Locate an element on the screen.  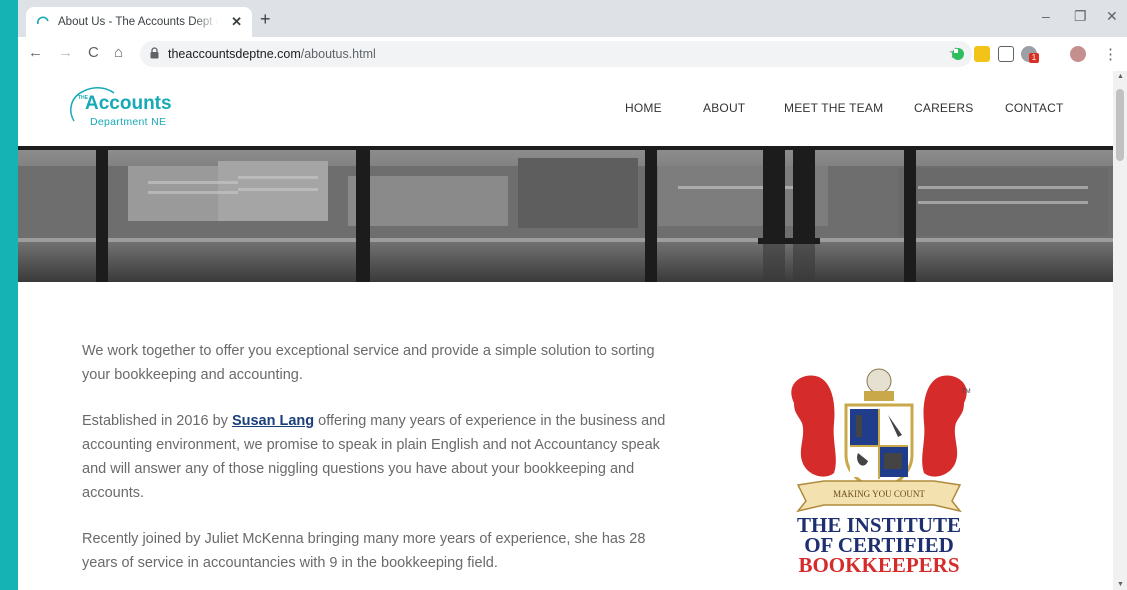
url-text: theaccountsdeptne.com/aboutus.html is located at coordinates (272, 54).